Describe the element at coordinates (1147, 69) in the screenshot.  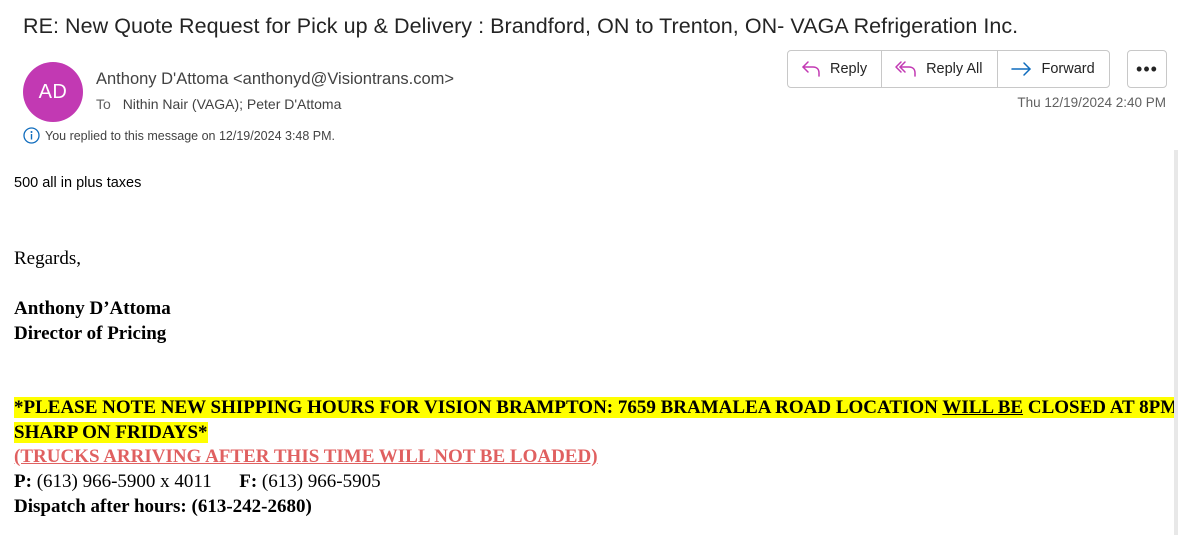
I see `more-actions-button: •••` at that location.